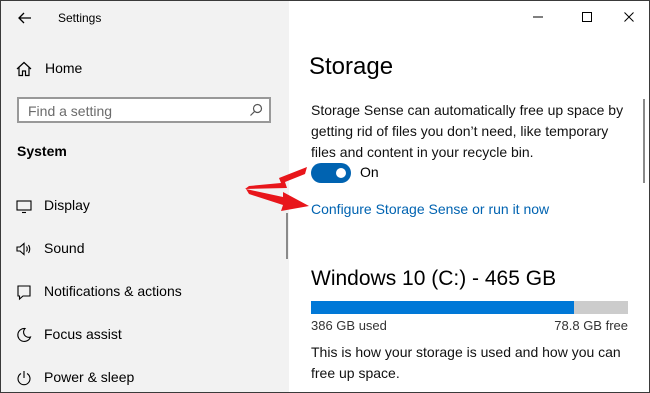 The width and height of the screenshot is (650, 393). I want to click on used-space-label: 386 GB used, so click(349, 325).